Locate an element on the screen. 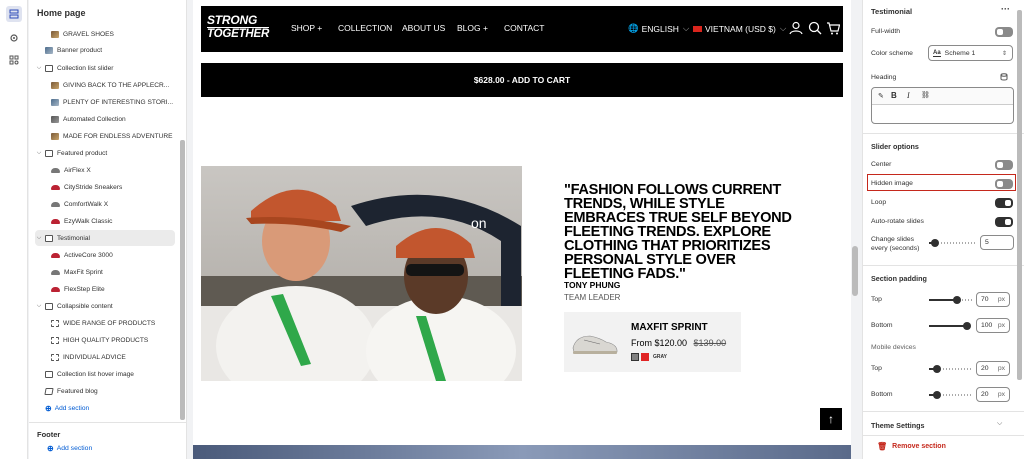  full-width-toggle is located at coordinates (1004, 32).